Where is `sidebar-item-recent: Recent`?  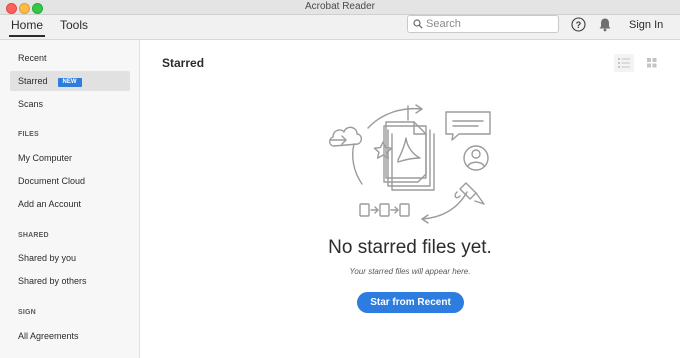
sidebar-item-recent: Recent is located at coordinates (70, 58).